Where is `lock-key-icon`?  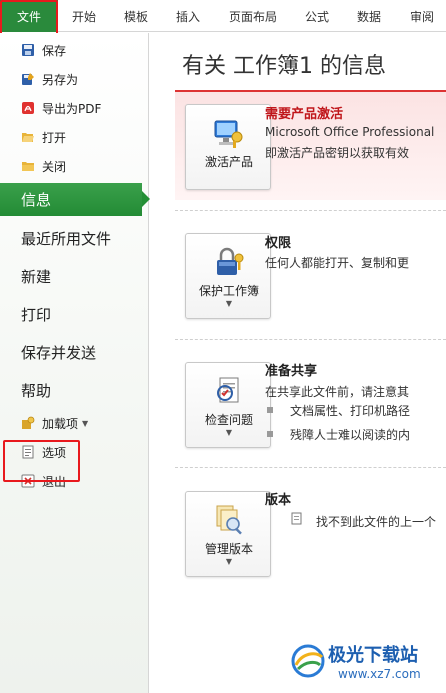
lock-key-icon is located at coordinates (230, 261).